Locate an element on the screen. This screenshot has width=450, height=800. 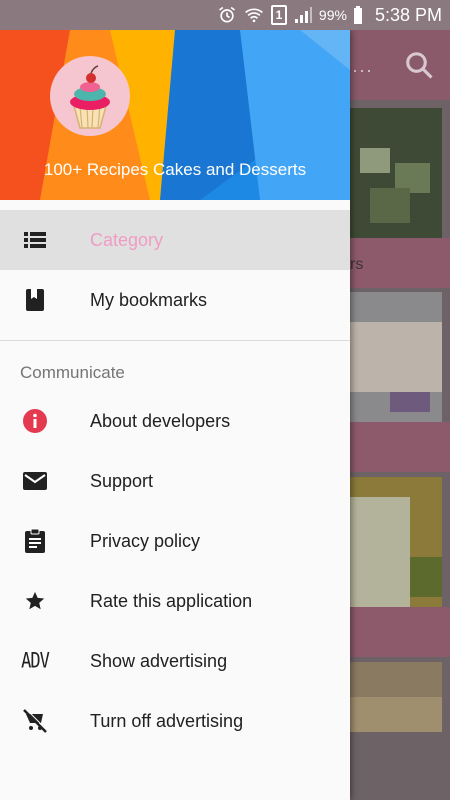
clipboard-icon is located at coordinates (35, 541).